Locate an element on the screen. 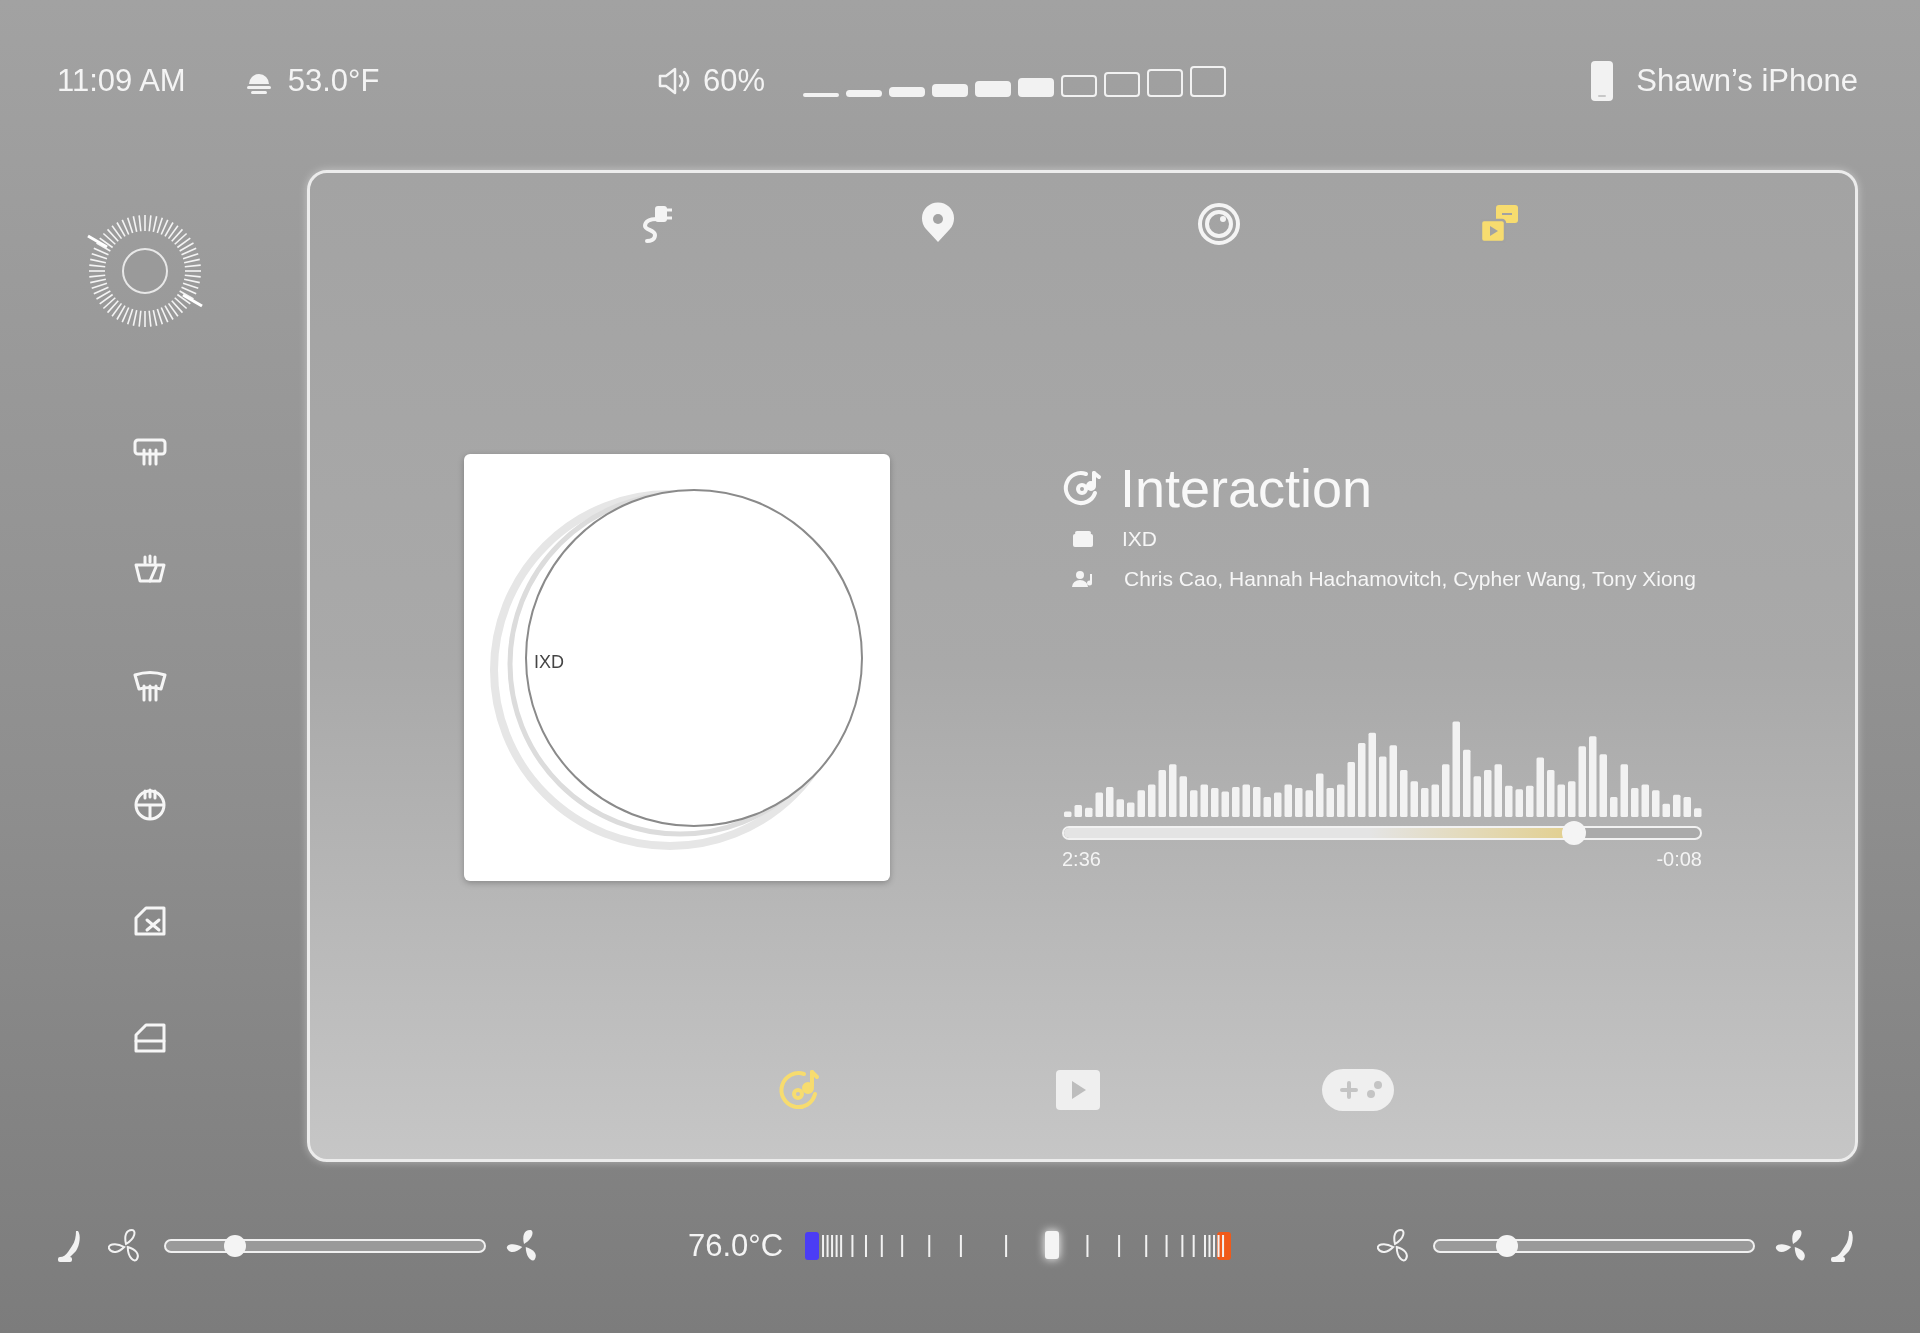 This screenshot has width=1920, height=1333. progress-track is located at coordinates (1382, 833).